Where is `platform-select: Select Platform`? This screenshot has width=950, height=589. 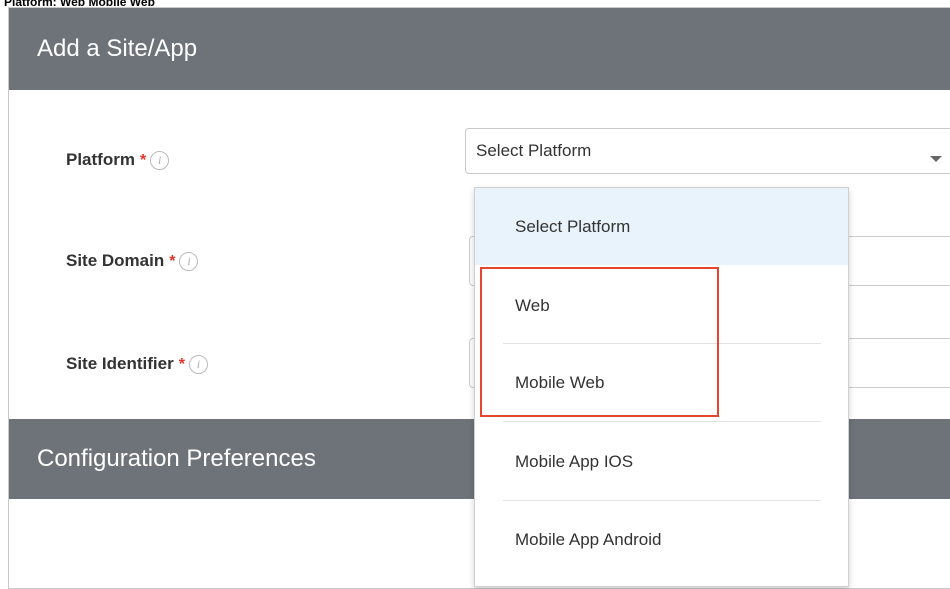 platform-select: Select Platform is located at coordinates (707, 151).